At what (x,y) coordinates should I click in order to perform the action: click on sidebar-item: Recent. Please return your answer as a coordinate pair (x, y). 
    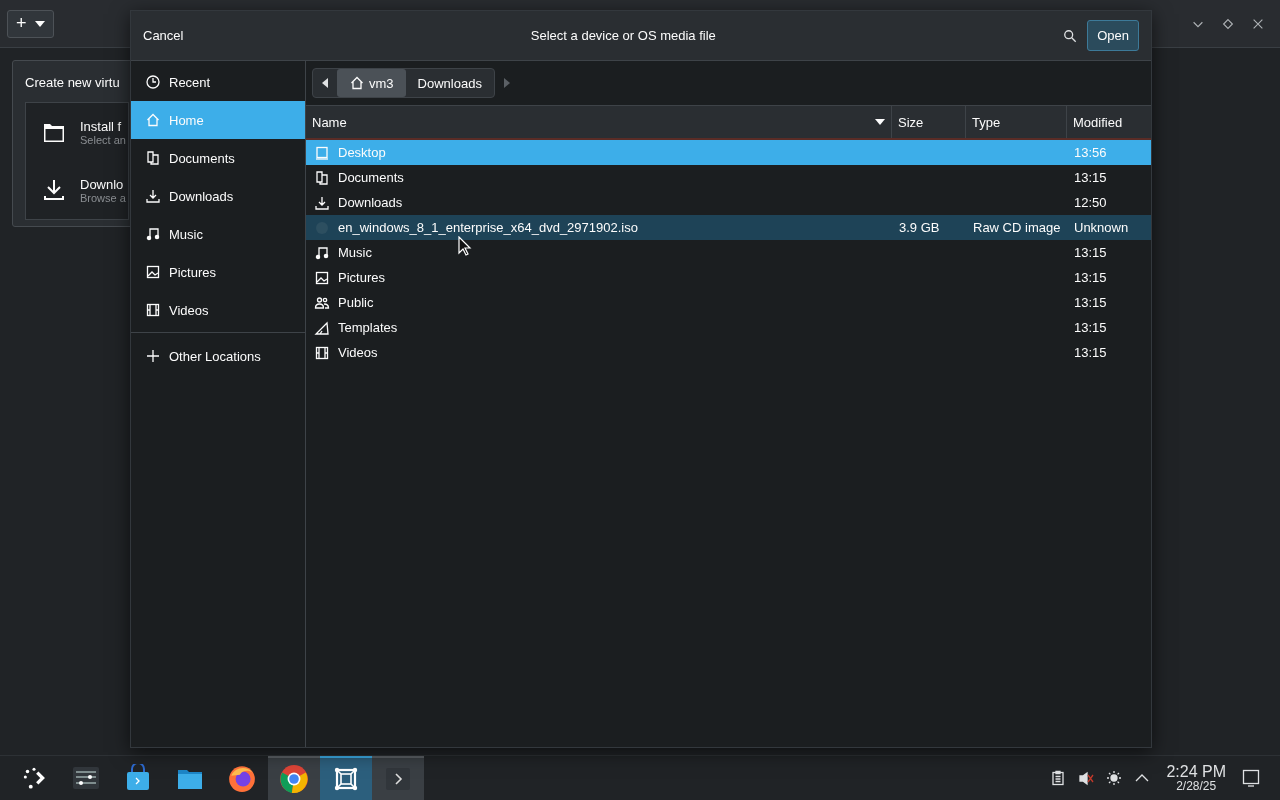
    Looking at the image, I should click on (218, 82).